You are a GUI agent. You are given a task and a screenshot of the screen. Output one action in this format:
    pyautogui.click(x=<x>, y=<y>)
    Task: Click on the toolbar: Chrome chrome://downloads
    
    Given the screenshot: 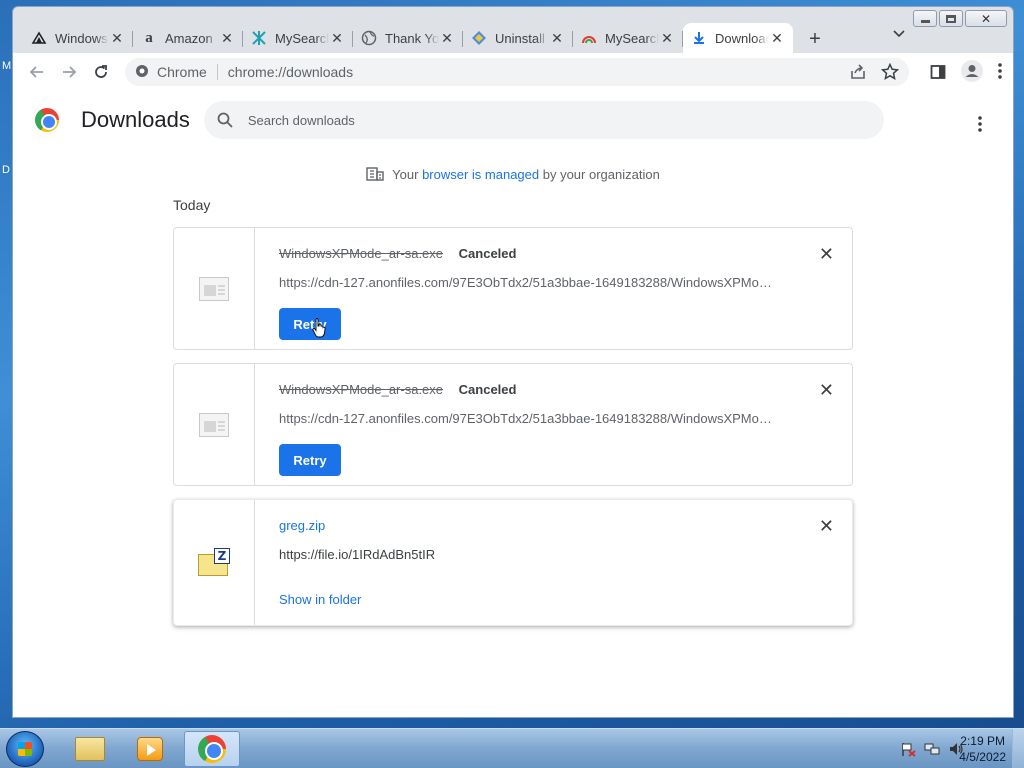 What is the action you would take?
    pyautogui.click(x=513, y=72)
    